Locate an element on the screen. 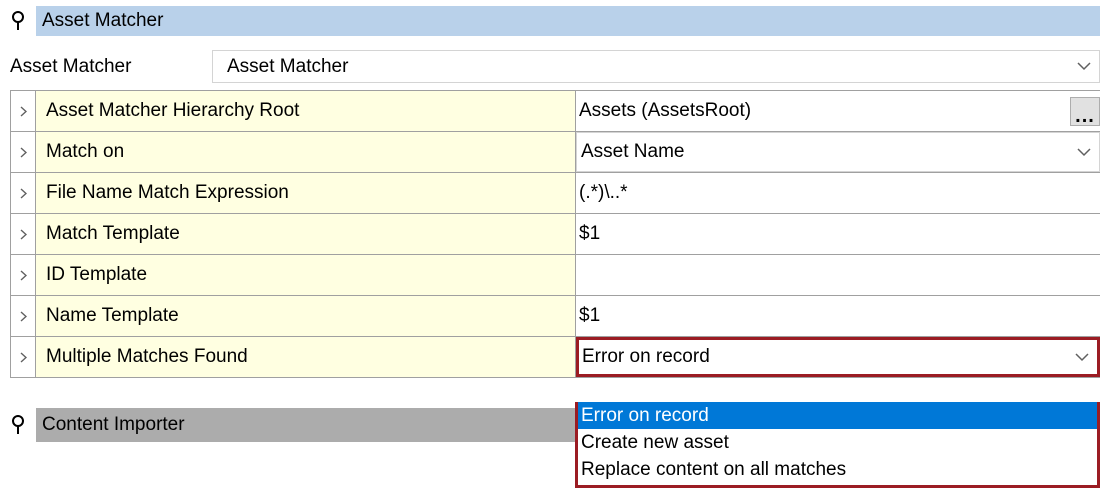 The height and width of the screenshot is (489, 1100). match-on-select: Asset Name is located at coordinates (838, 152).